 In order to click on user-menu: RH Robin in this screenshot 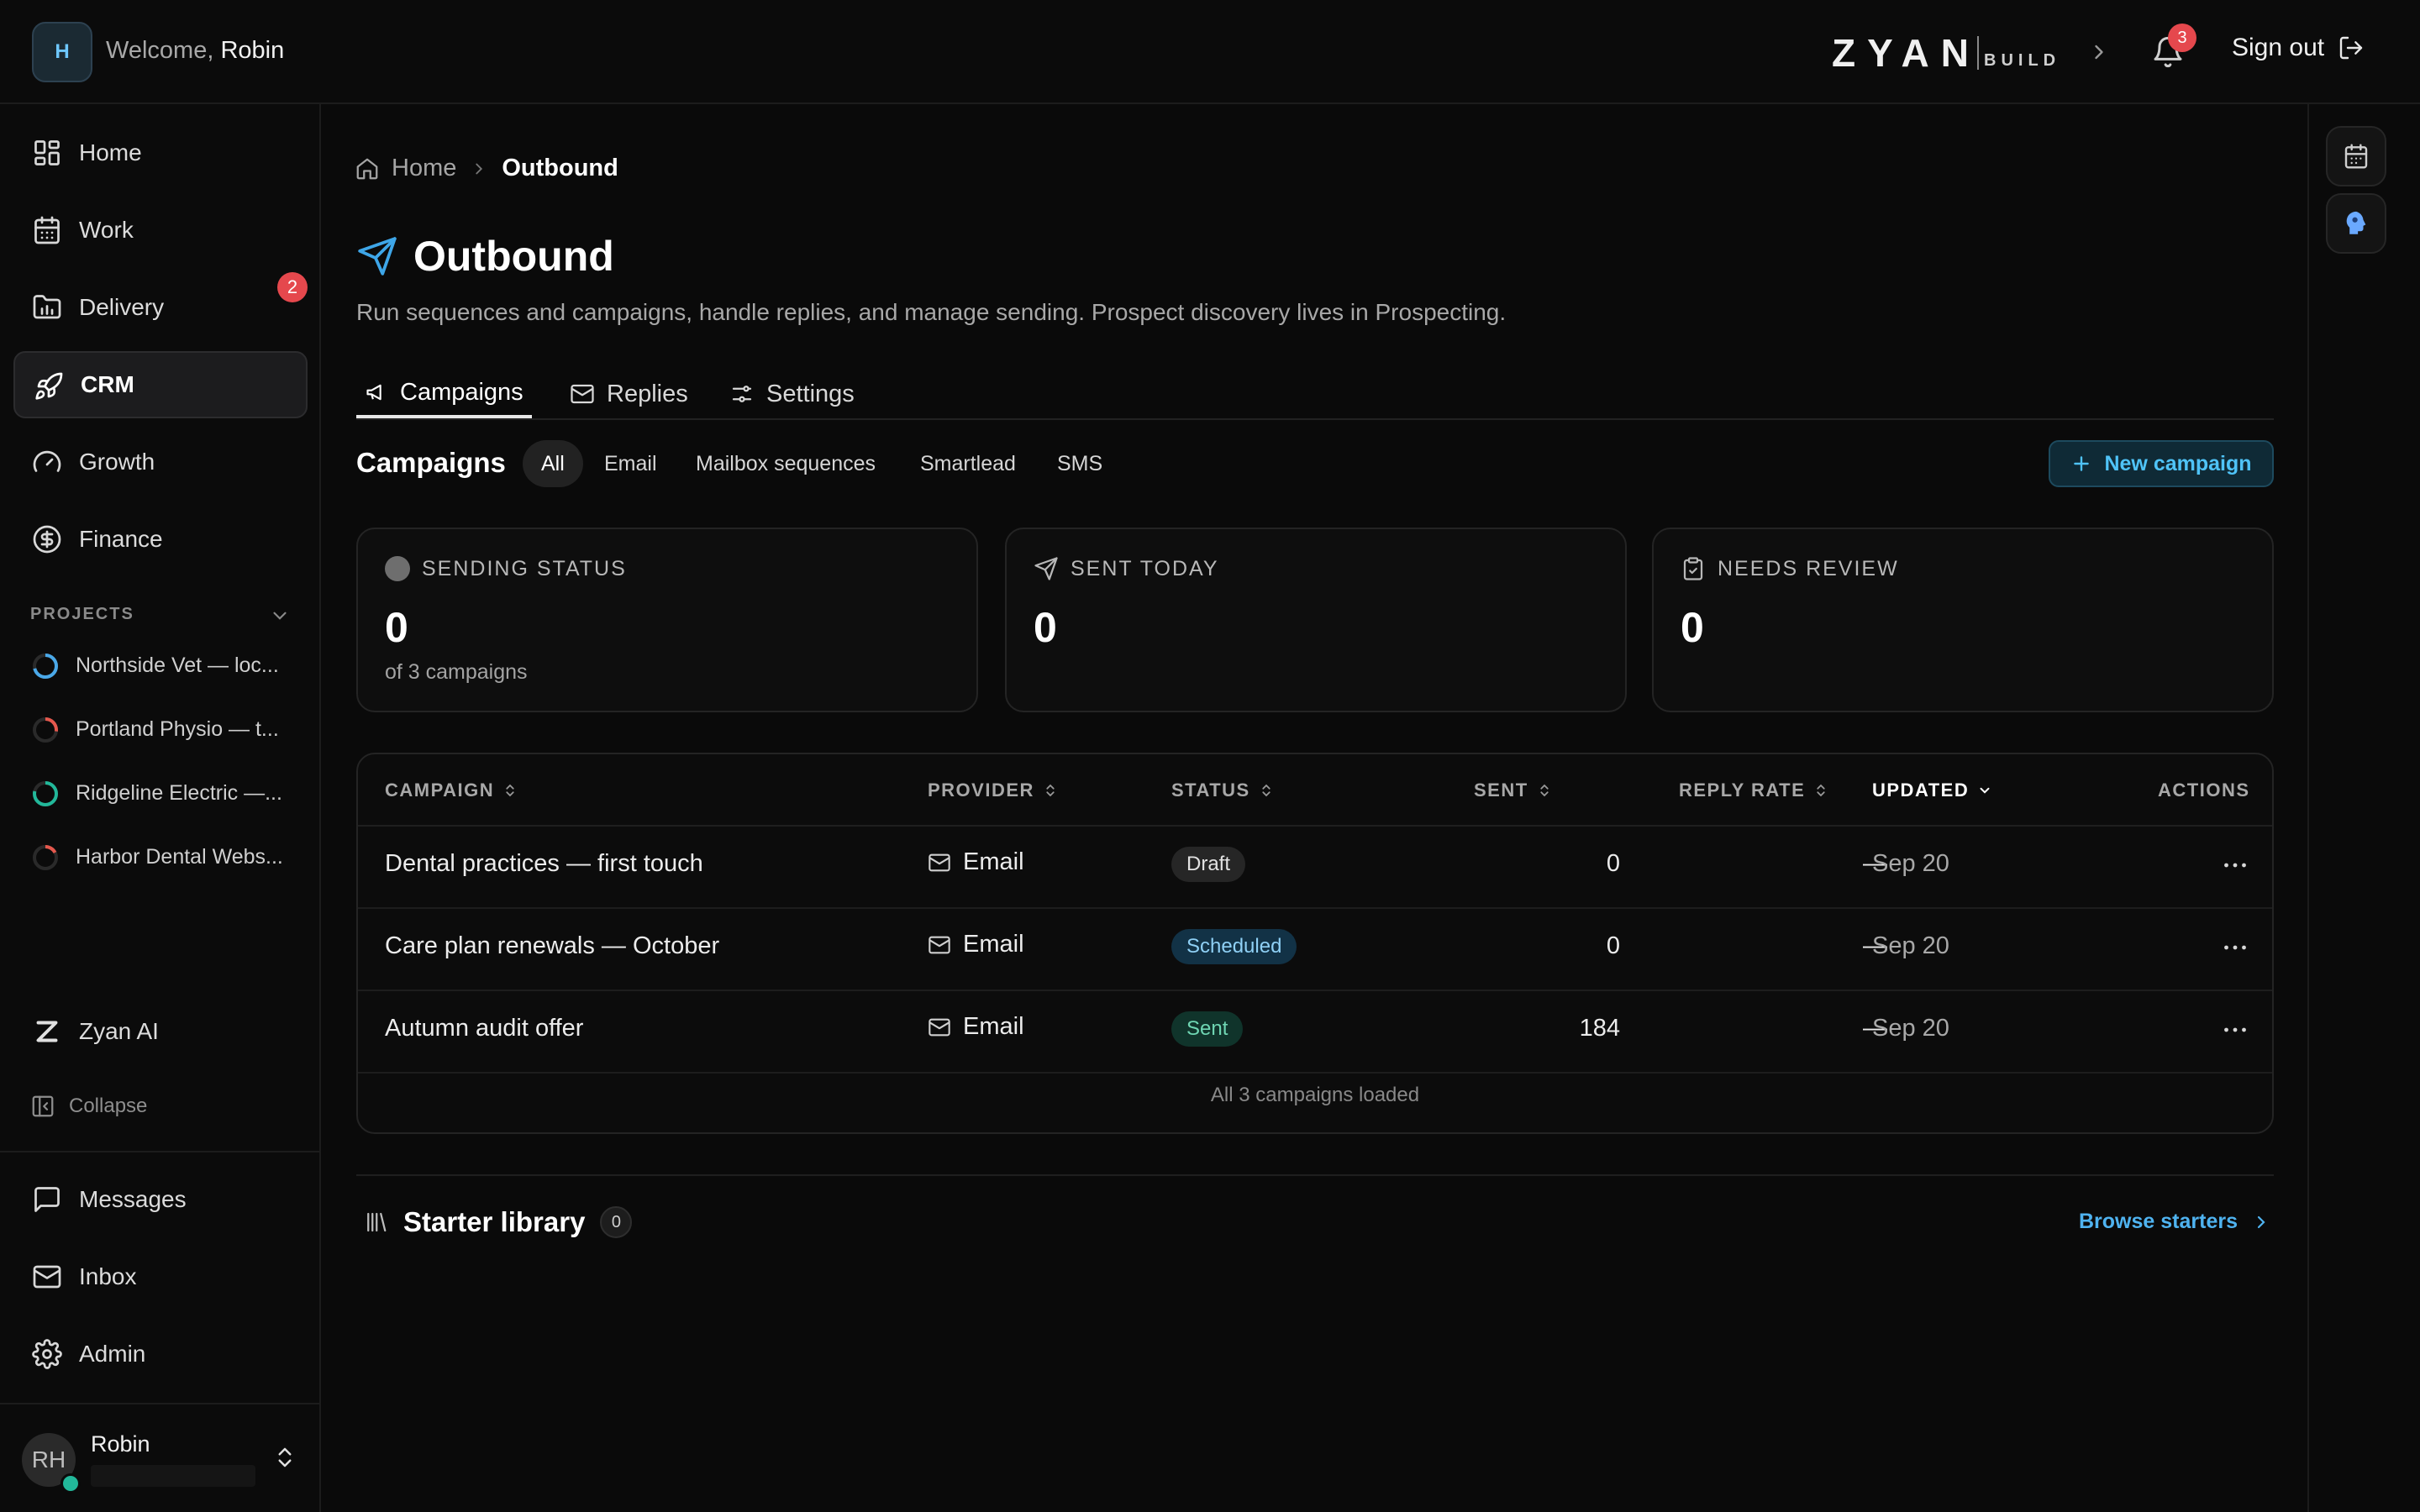, I will do `click(161, 1459)`.